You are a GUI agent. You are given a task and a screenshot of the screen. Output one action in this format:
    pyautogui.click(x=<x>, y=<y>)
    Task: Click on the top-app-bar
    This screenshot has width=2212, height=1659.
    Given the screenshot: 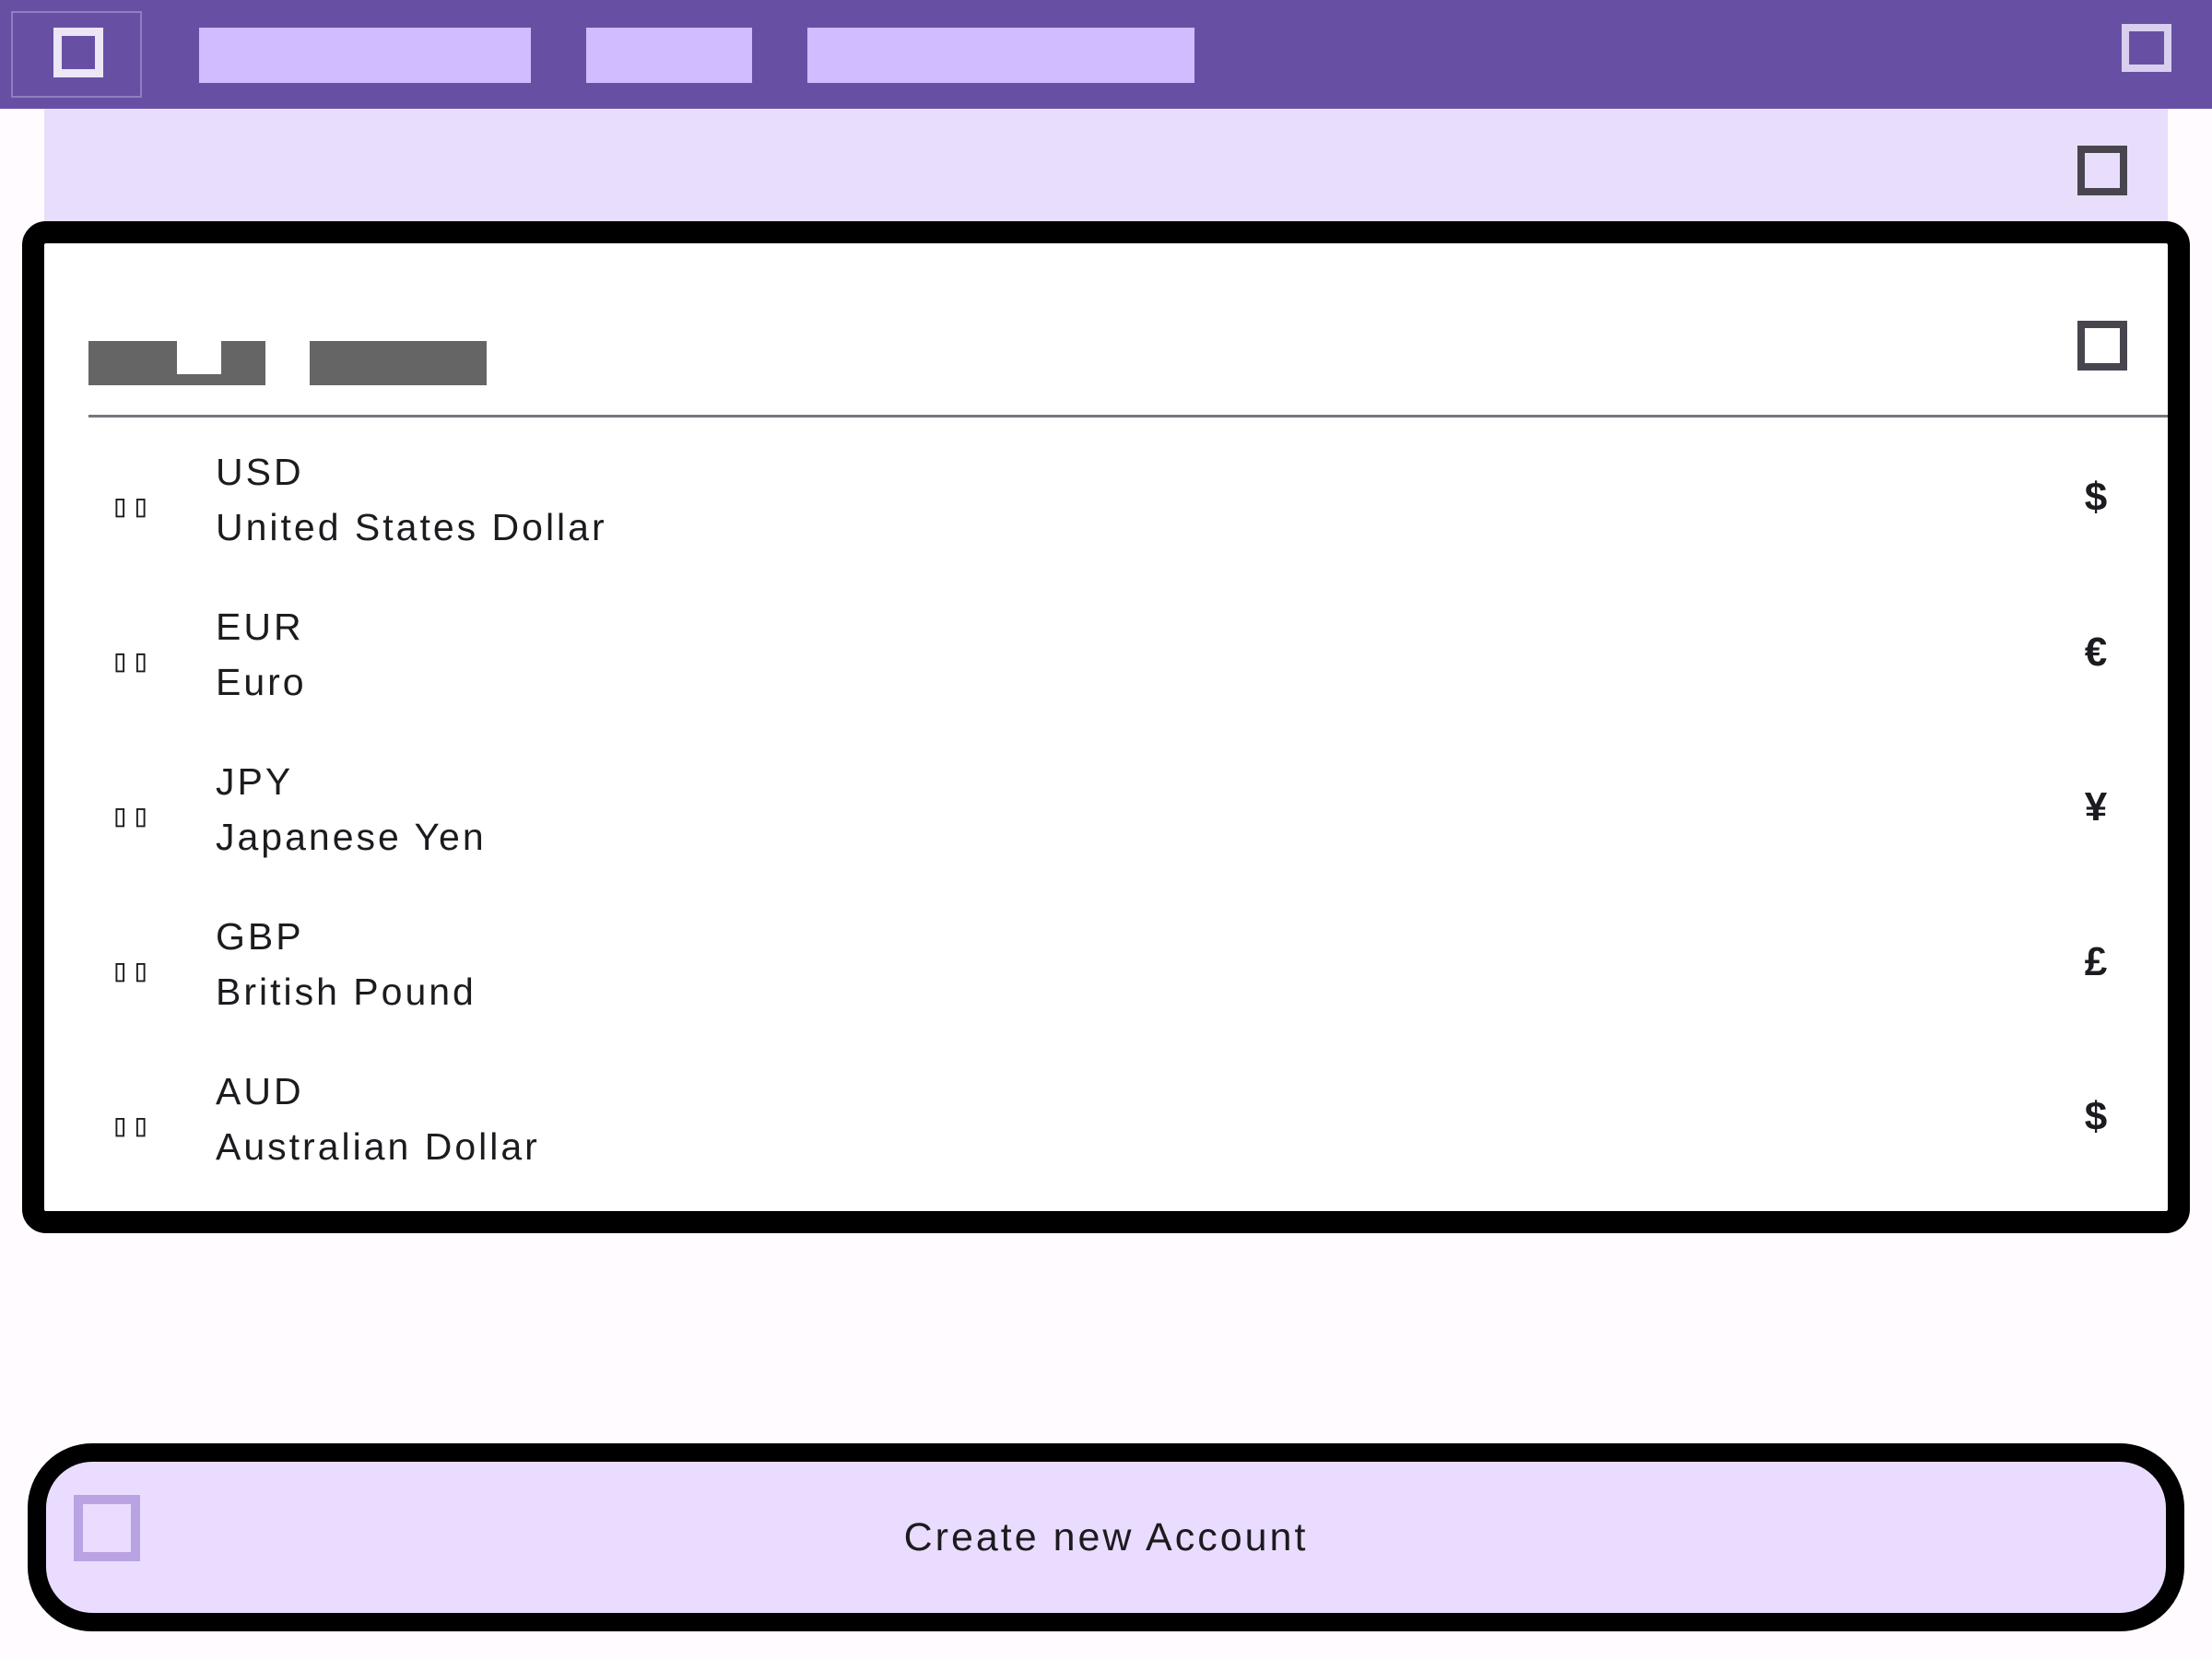 What is the action you would take?
    pyautogui.click(x=1106, y=54)
    